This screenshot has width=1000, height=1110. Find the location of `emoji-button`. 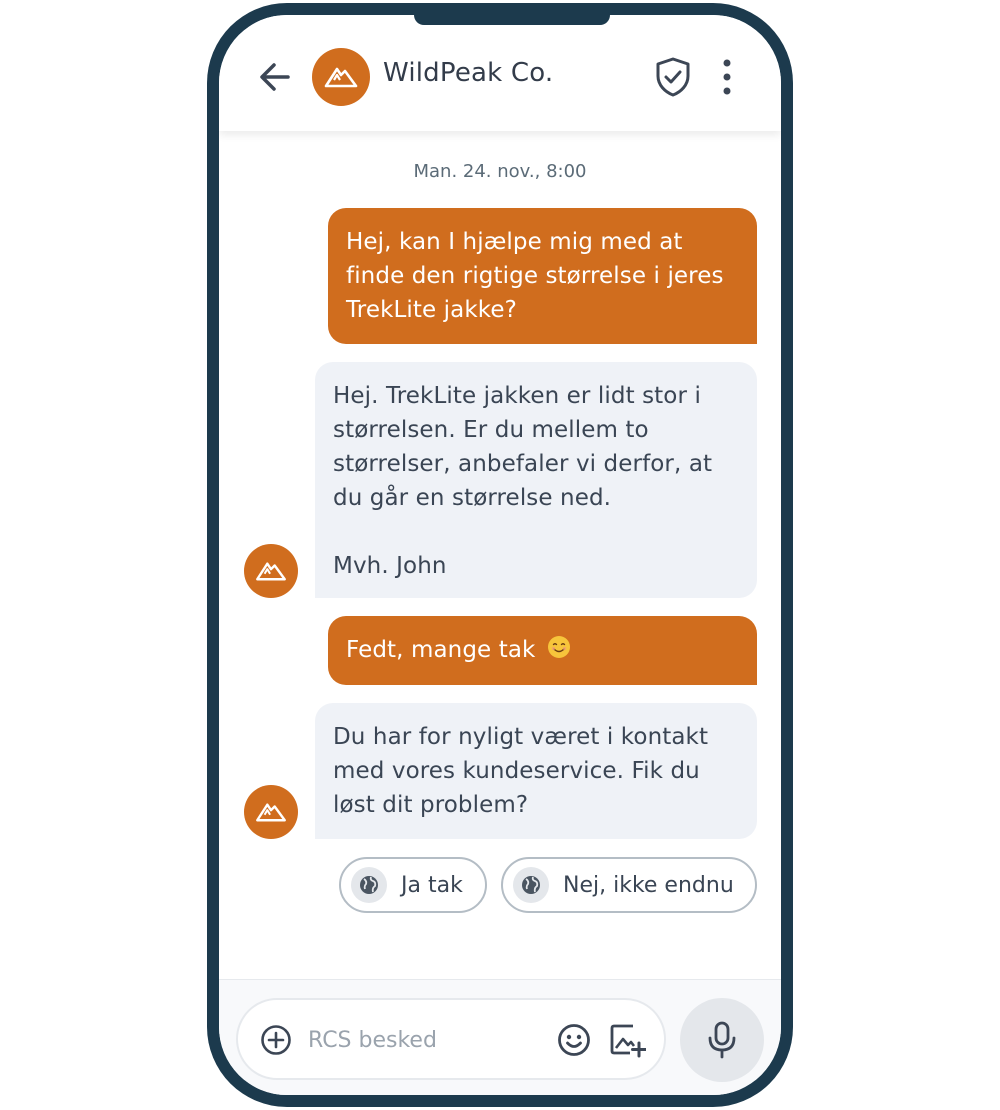

emoji-button is located at coordinates (574, 1040).